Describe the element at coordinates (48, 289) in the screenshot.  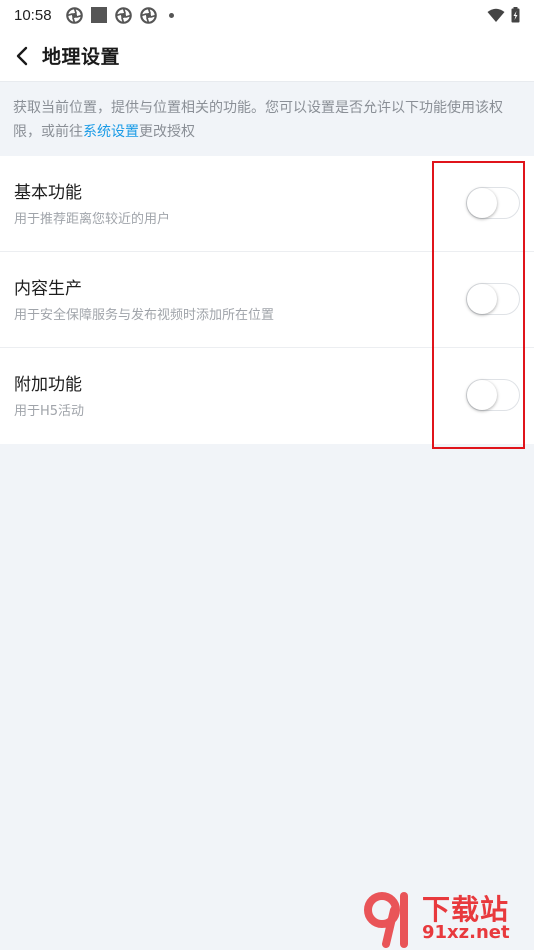
I see `setting-title: 内容生产` at that location.